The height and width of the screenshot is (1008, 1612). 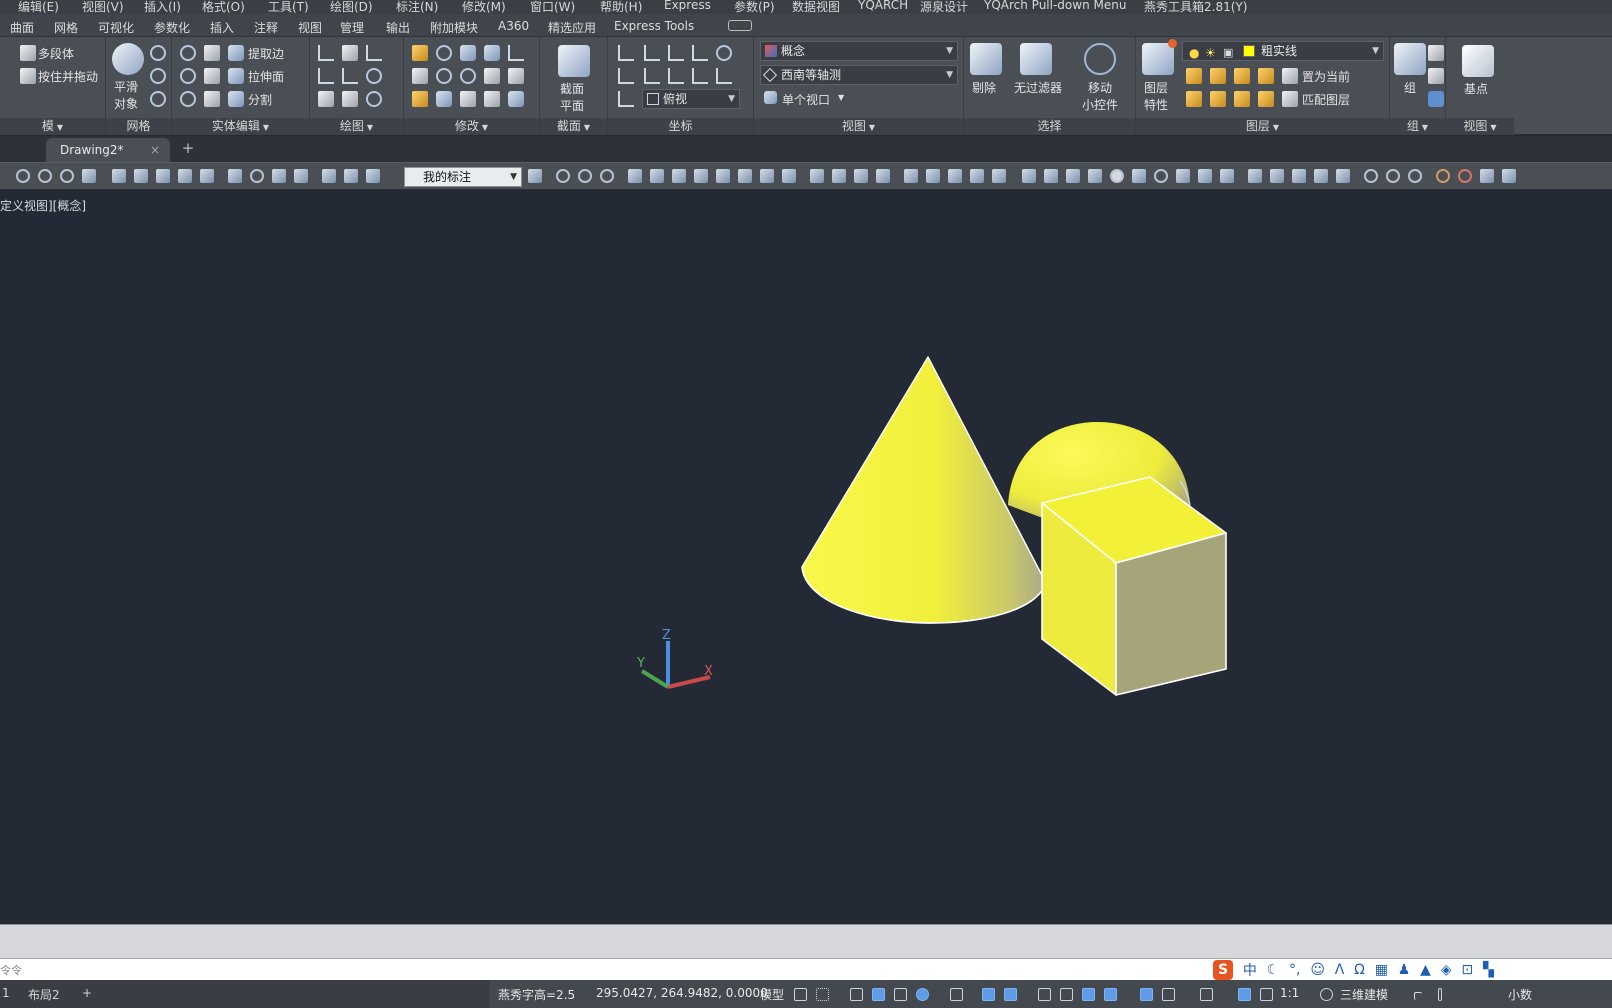 What do you see at coordinates (1194, 76) in the screenshot?
I see `layer-off-icon` at bounding box center [1194, 76].